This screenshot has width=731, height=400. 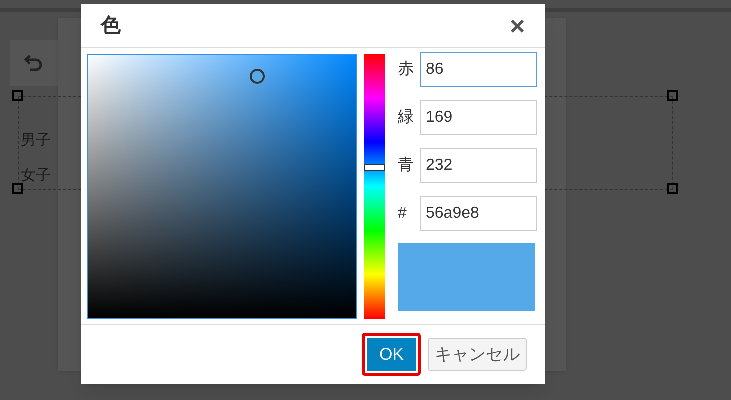 I want to click on field-label: 赤, so click(x=406, y=70).